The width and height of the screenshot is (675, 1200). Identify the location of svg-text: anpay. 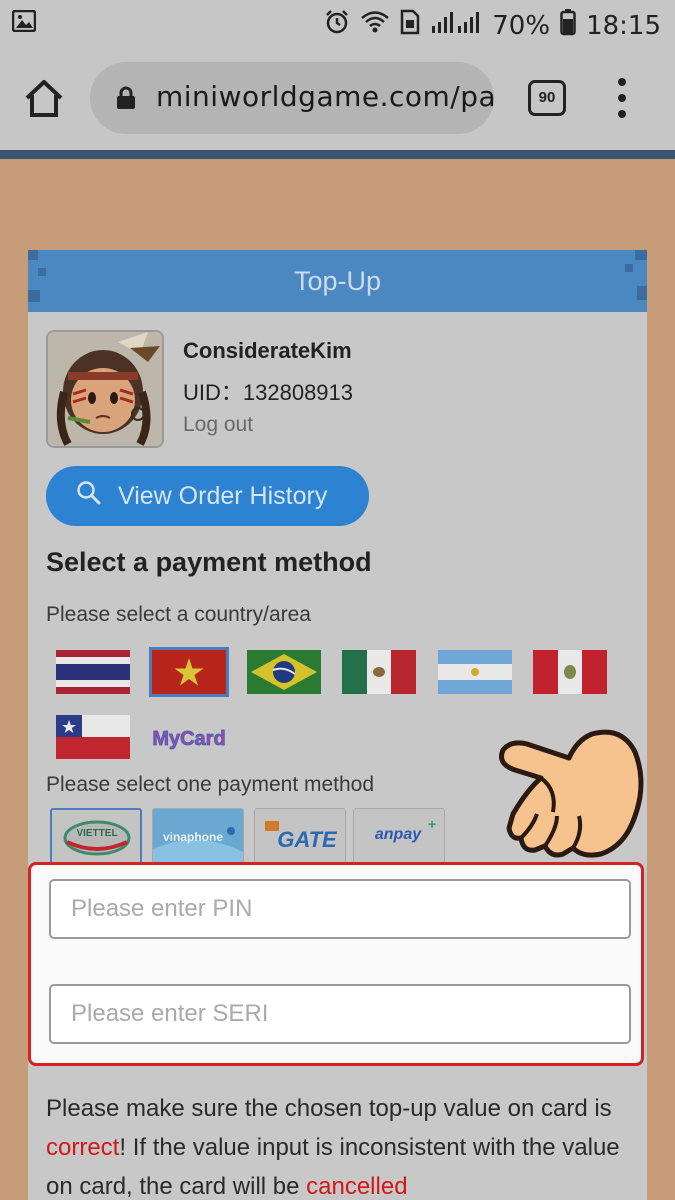
(398, 834).